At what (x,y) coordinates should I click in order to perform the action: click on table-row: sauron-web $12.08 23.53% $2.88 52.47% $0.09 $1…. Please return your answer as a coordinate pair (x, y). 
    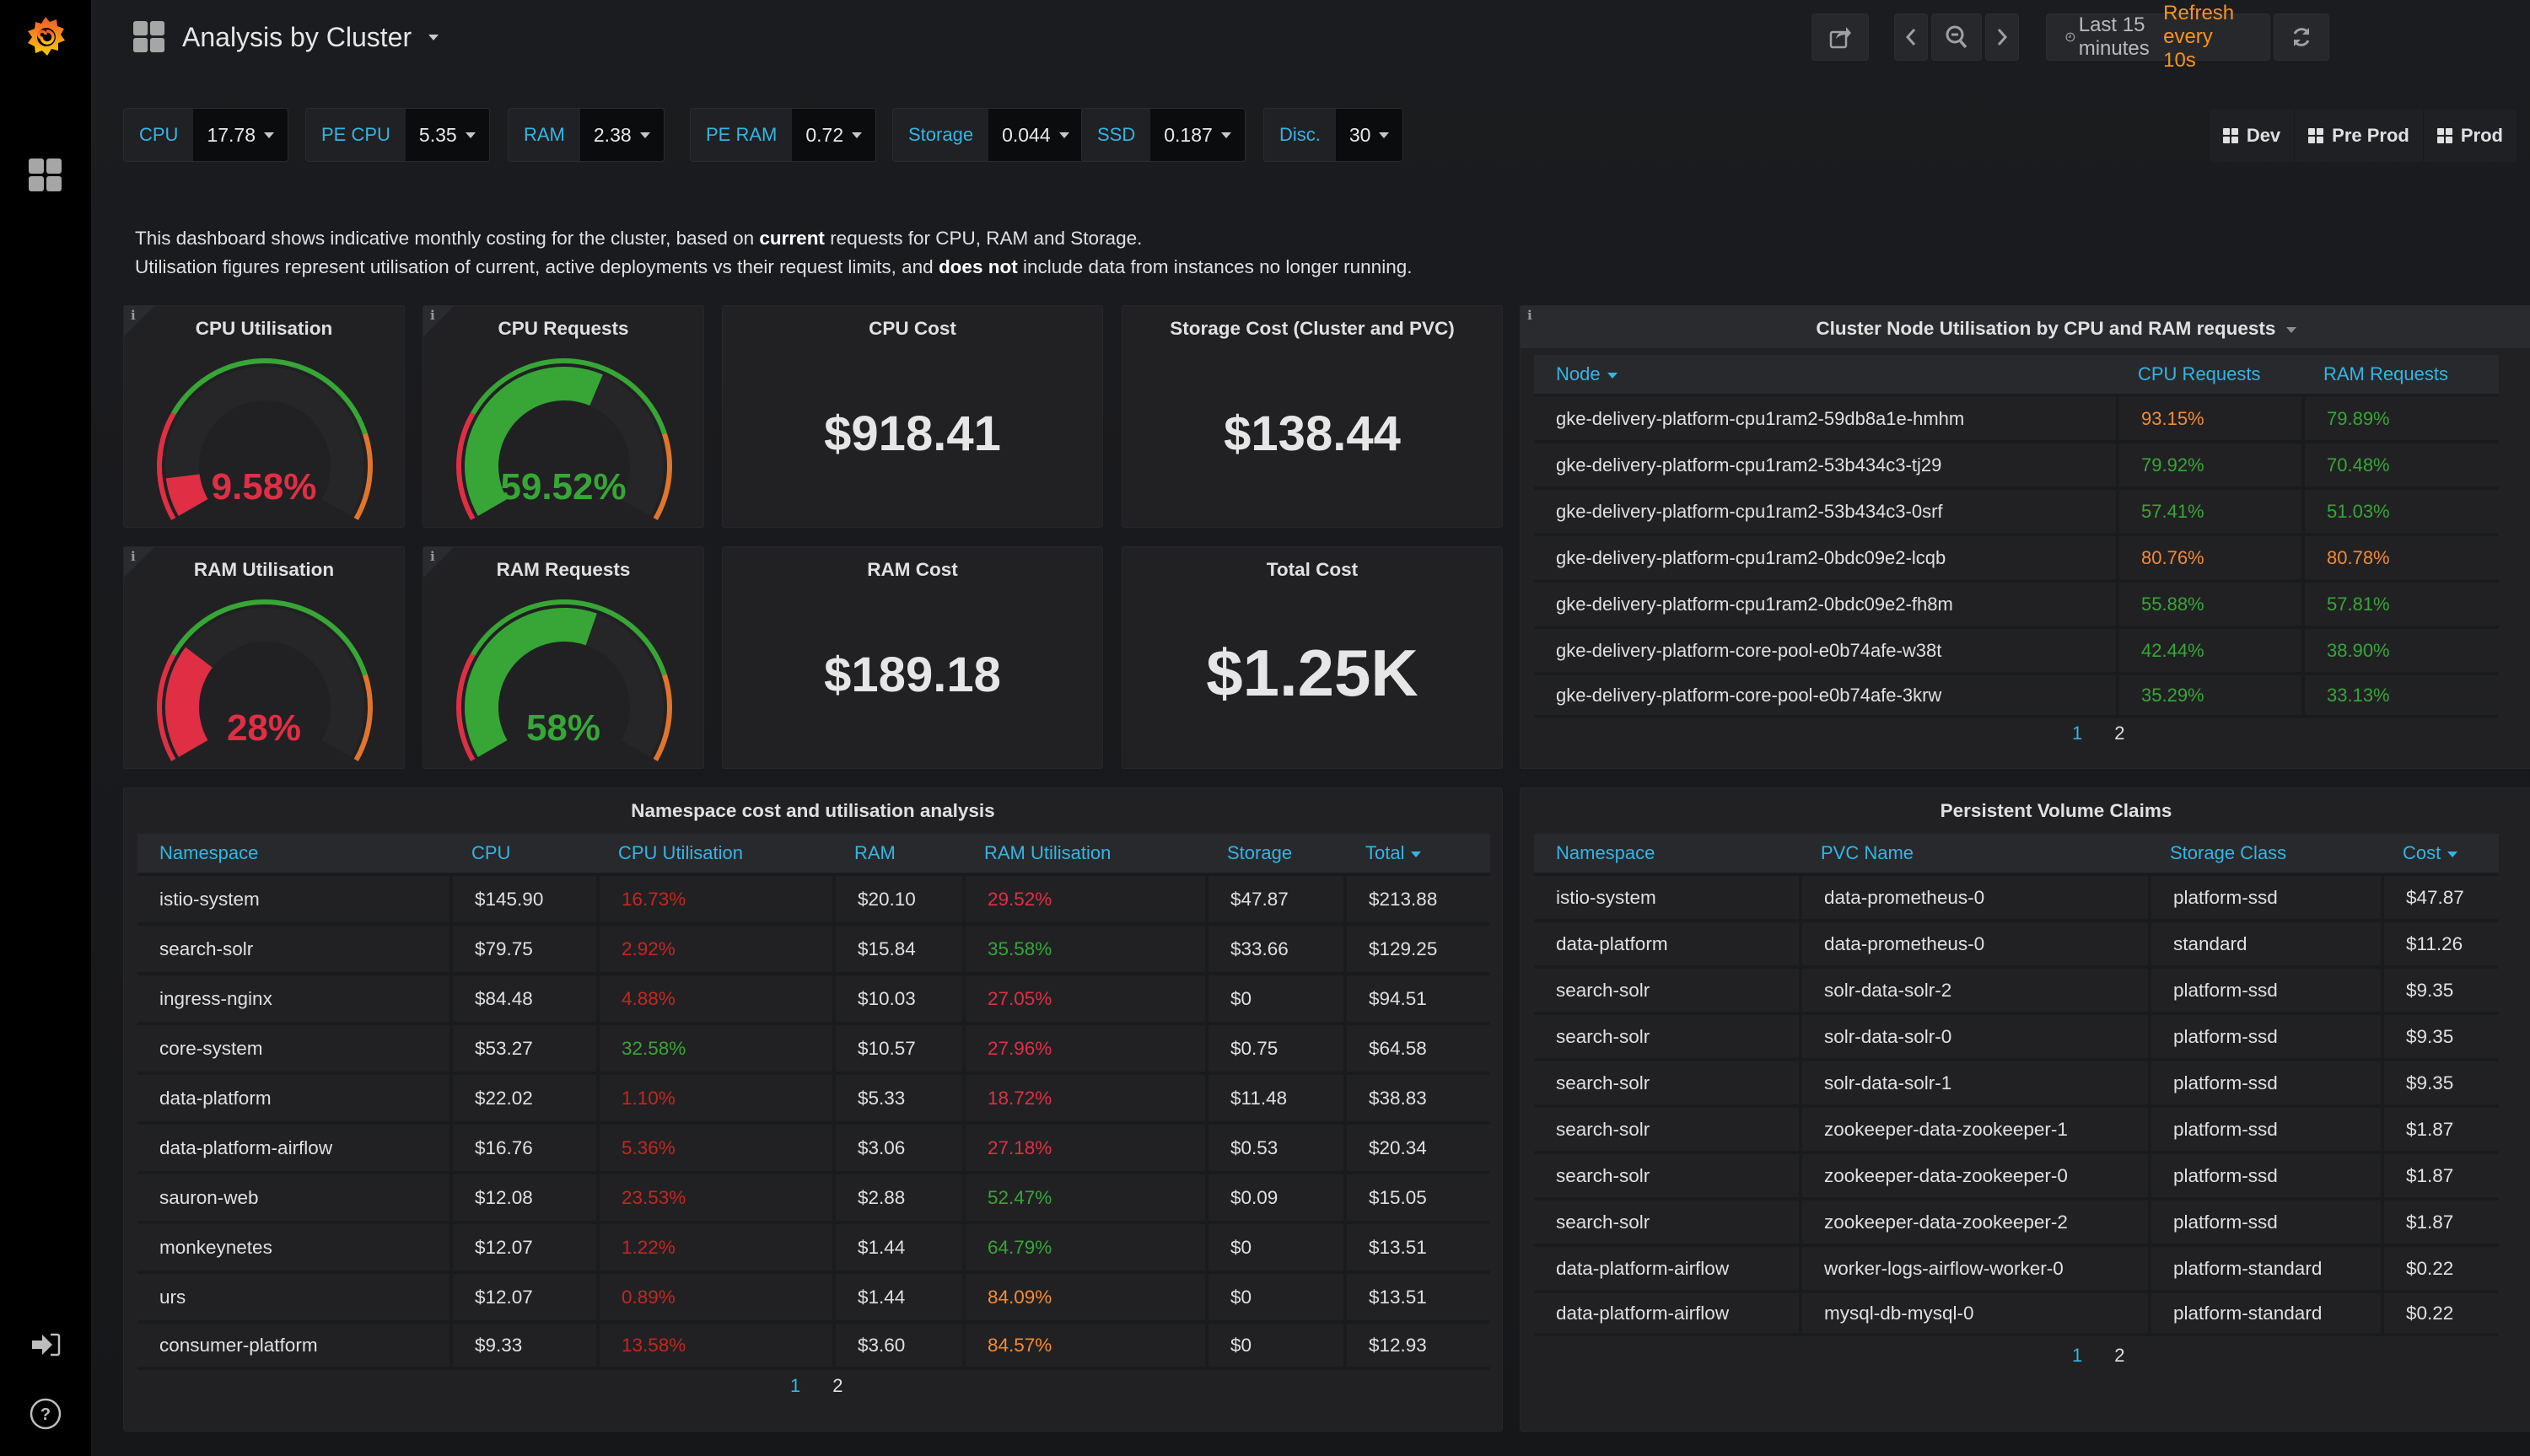
    Looking at the image, I should click on (813, 1196).